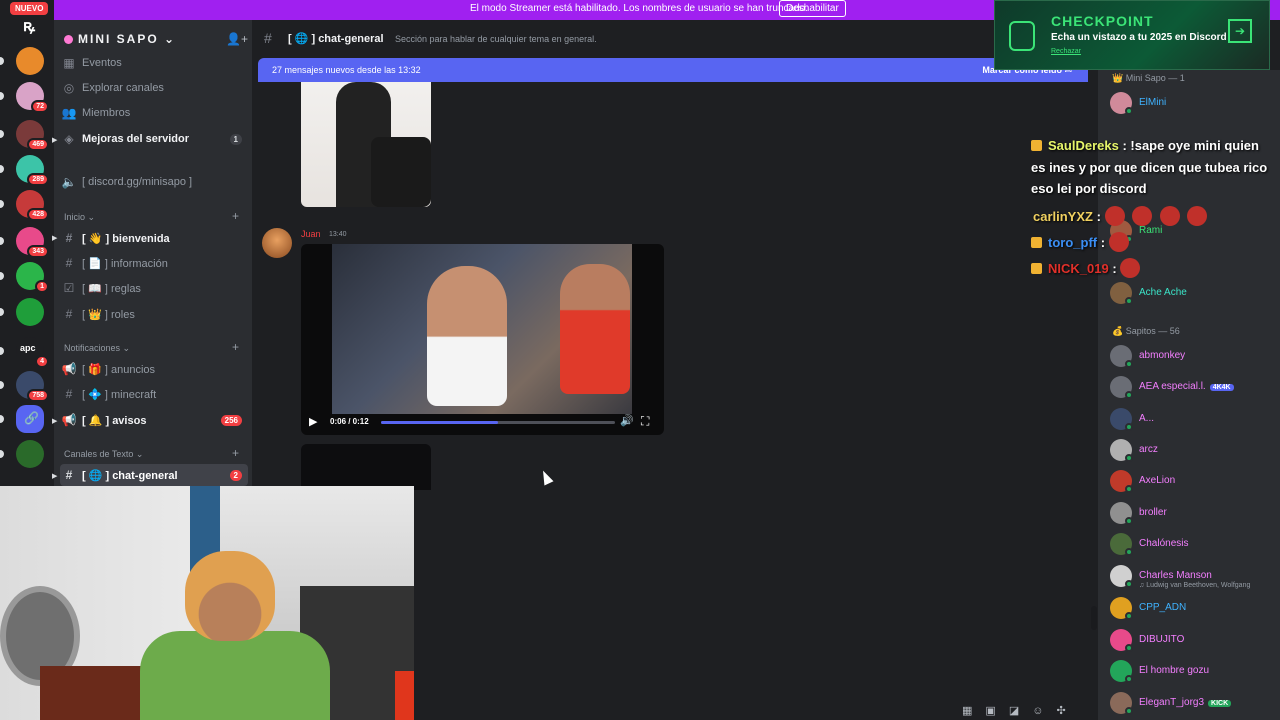 This screenshot has width=1280, height=720. Describe the element at coordinates (1163, 543) in the screenshot. I see `member-name: Chalónesis` at that location.